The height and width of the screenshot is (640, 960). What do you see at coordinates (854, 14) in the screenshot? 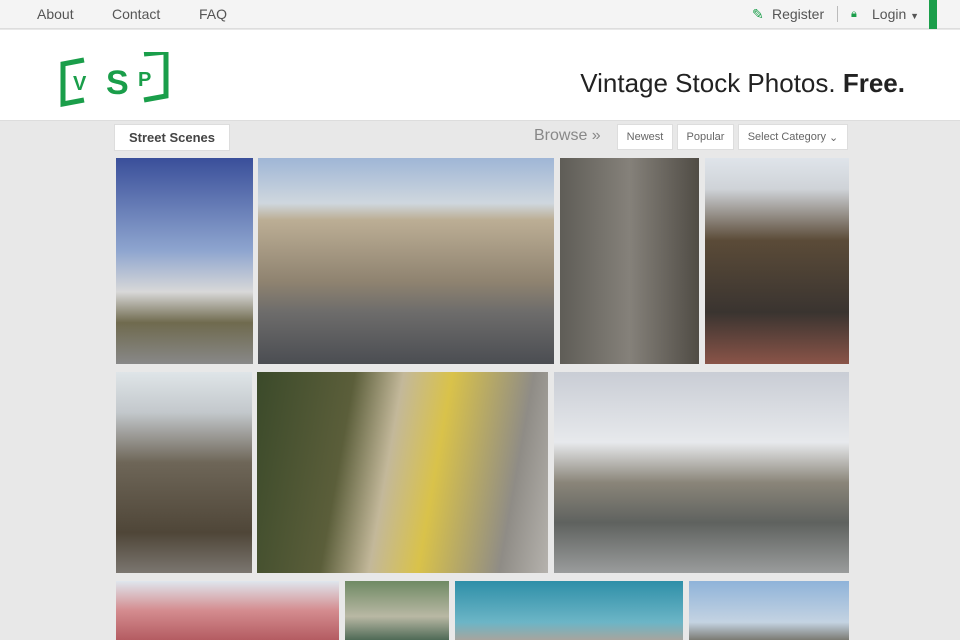
I see `lock-icon: 🔒︎` at bounding box center [854, 14].